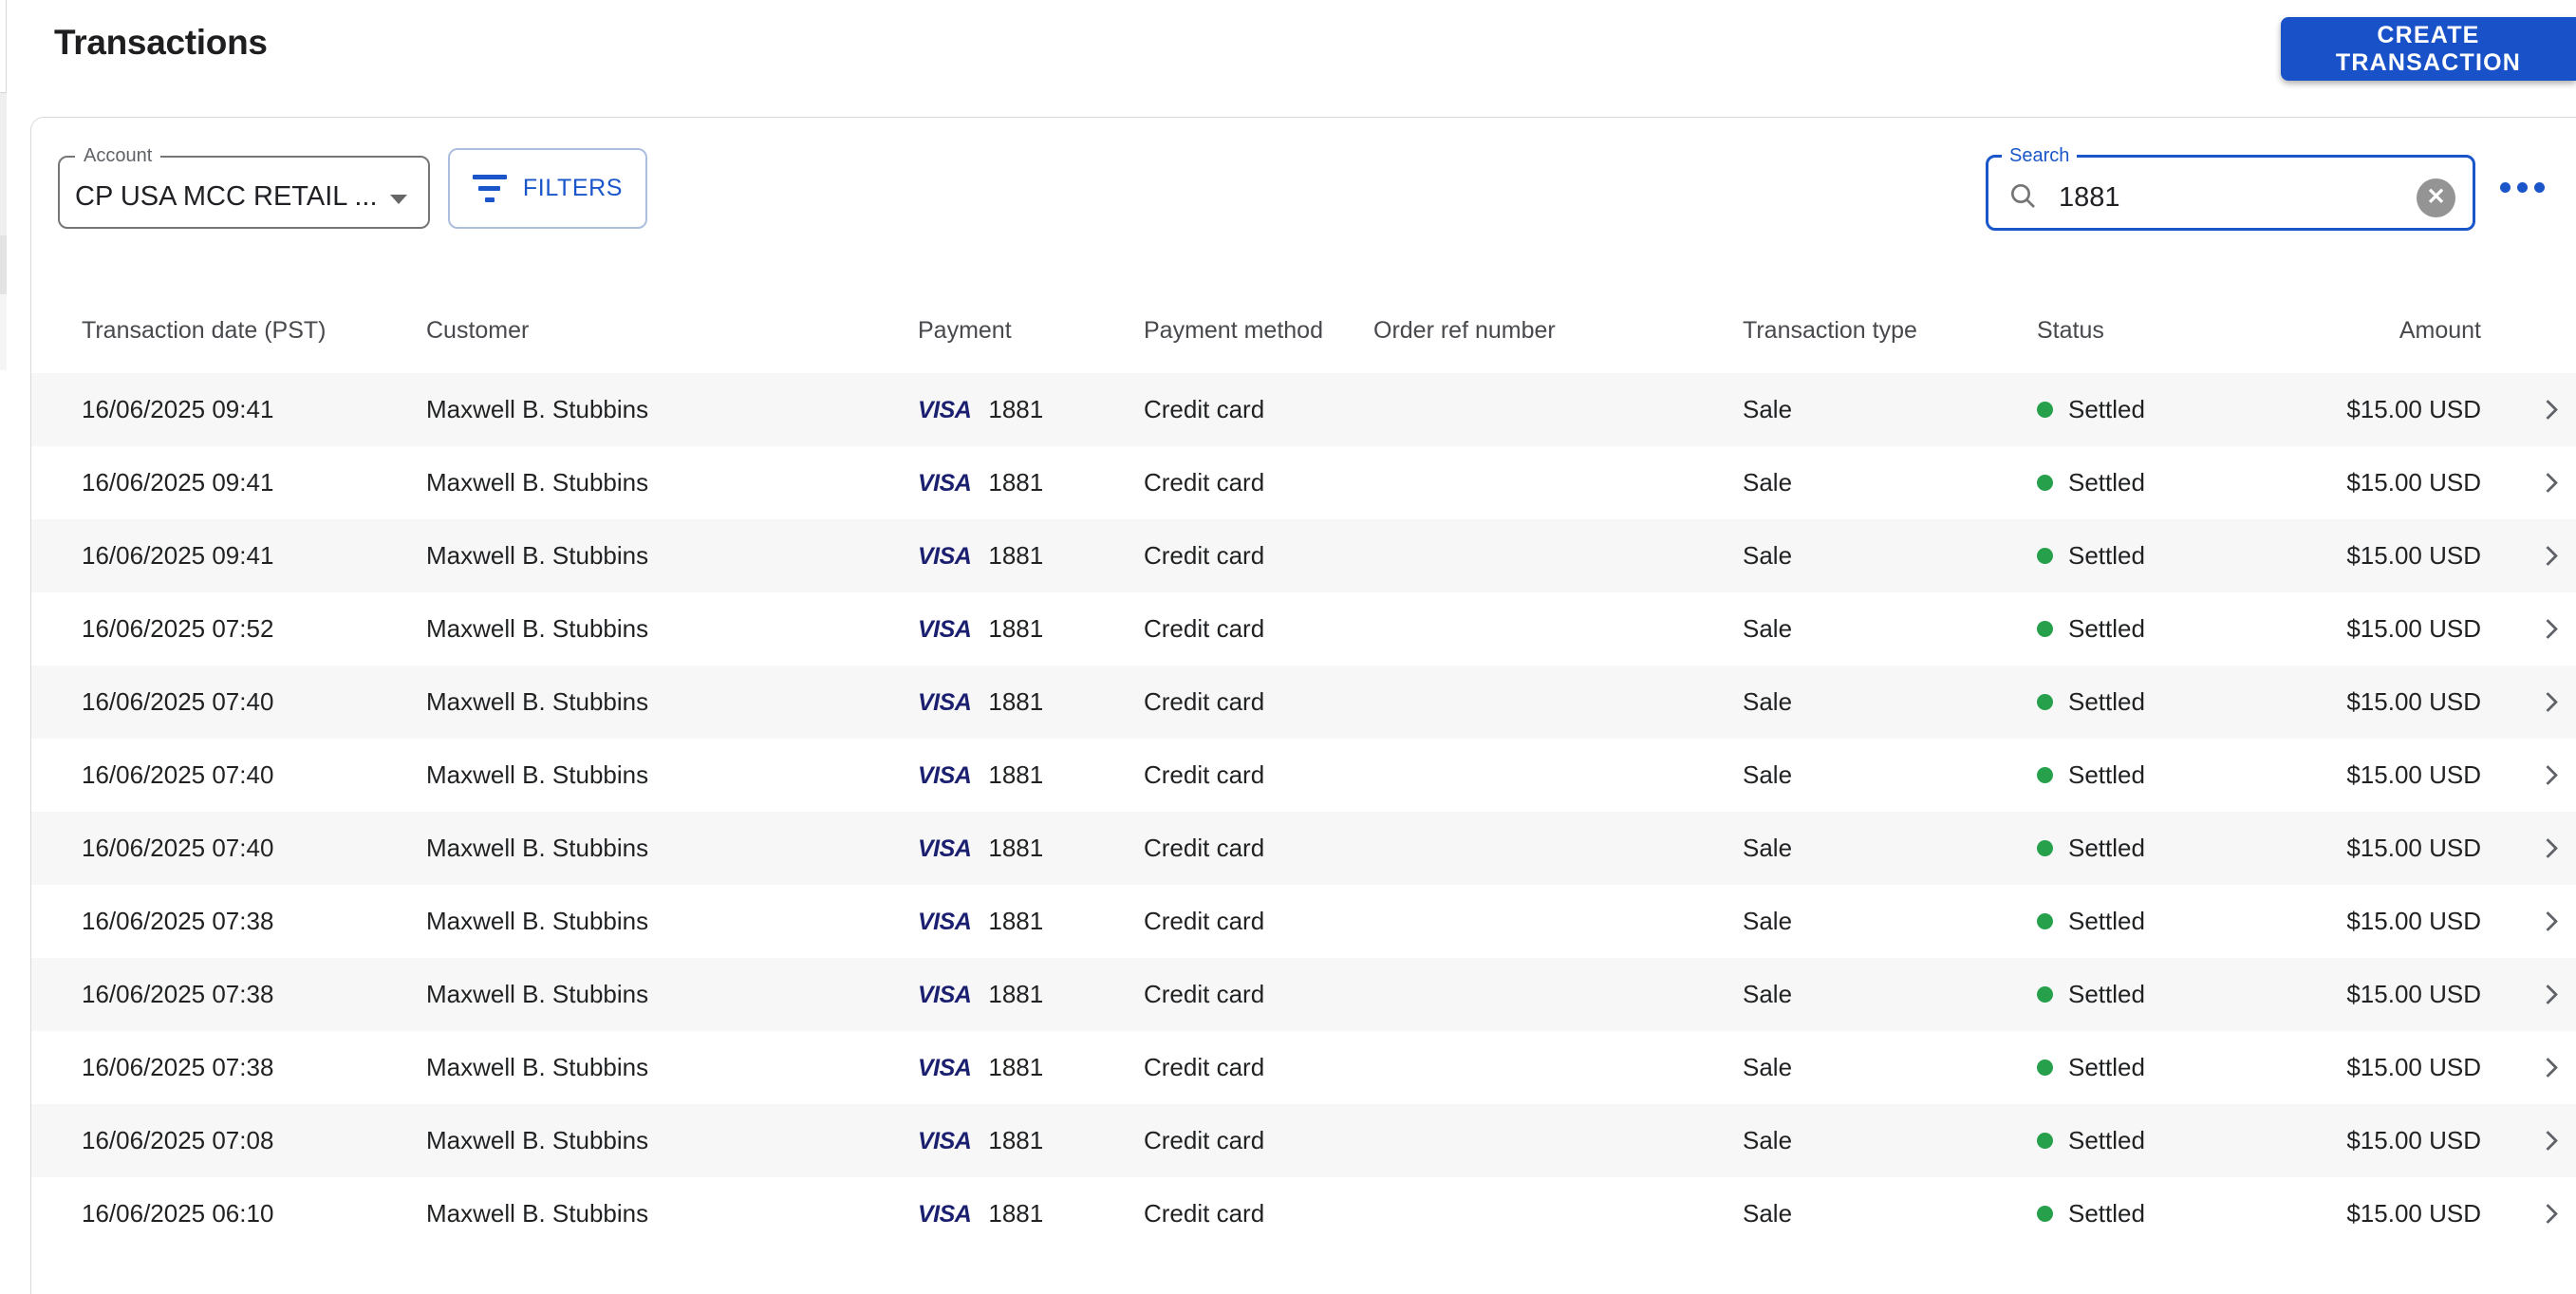  Describe the element at coordinates (2428, 49) in the screenshot. I see `create-transaction-button: CREATE TRANSACTION` at that location.